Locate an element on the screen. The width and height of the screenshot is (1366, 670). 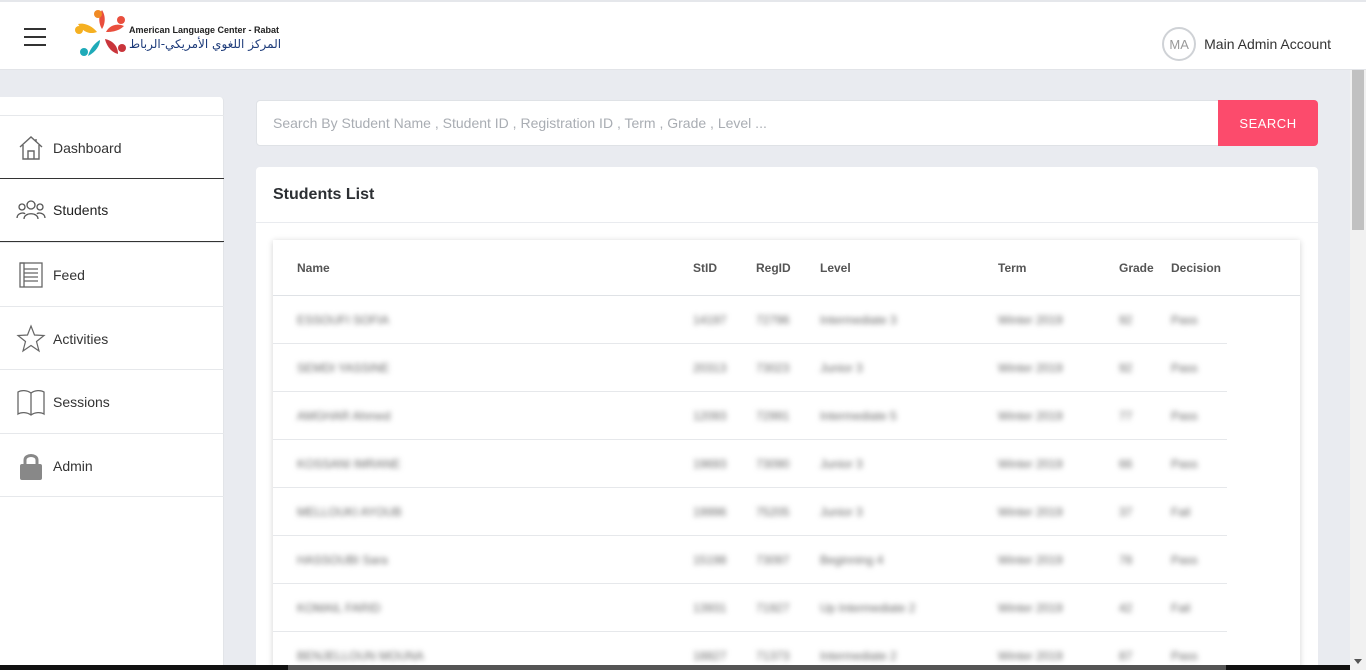
sidebar-divider is located at coordinates (112, 496).